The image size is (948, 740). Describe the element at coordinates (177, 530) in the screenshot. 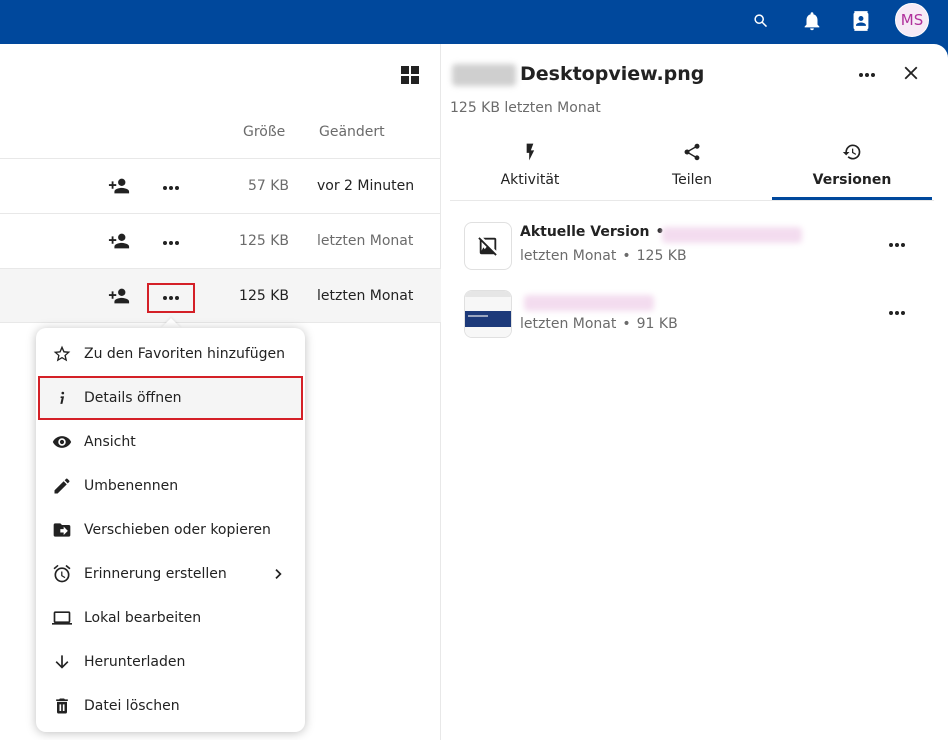

I see `menu-item-label: Verschieben oder kopieren` at that location.